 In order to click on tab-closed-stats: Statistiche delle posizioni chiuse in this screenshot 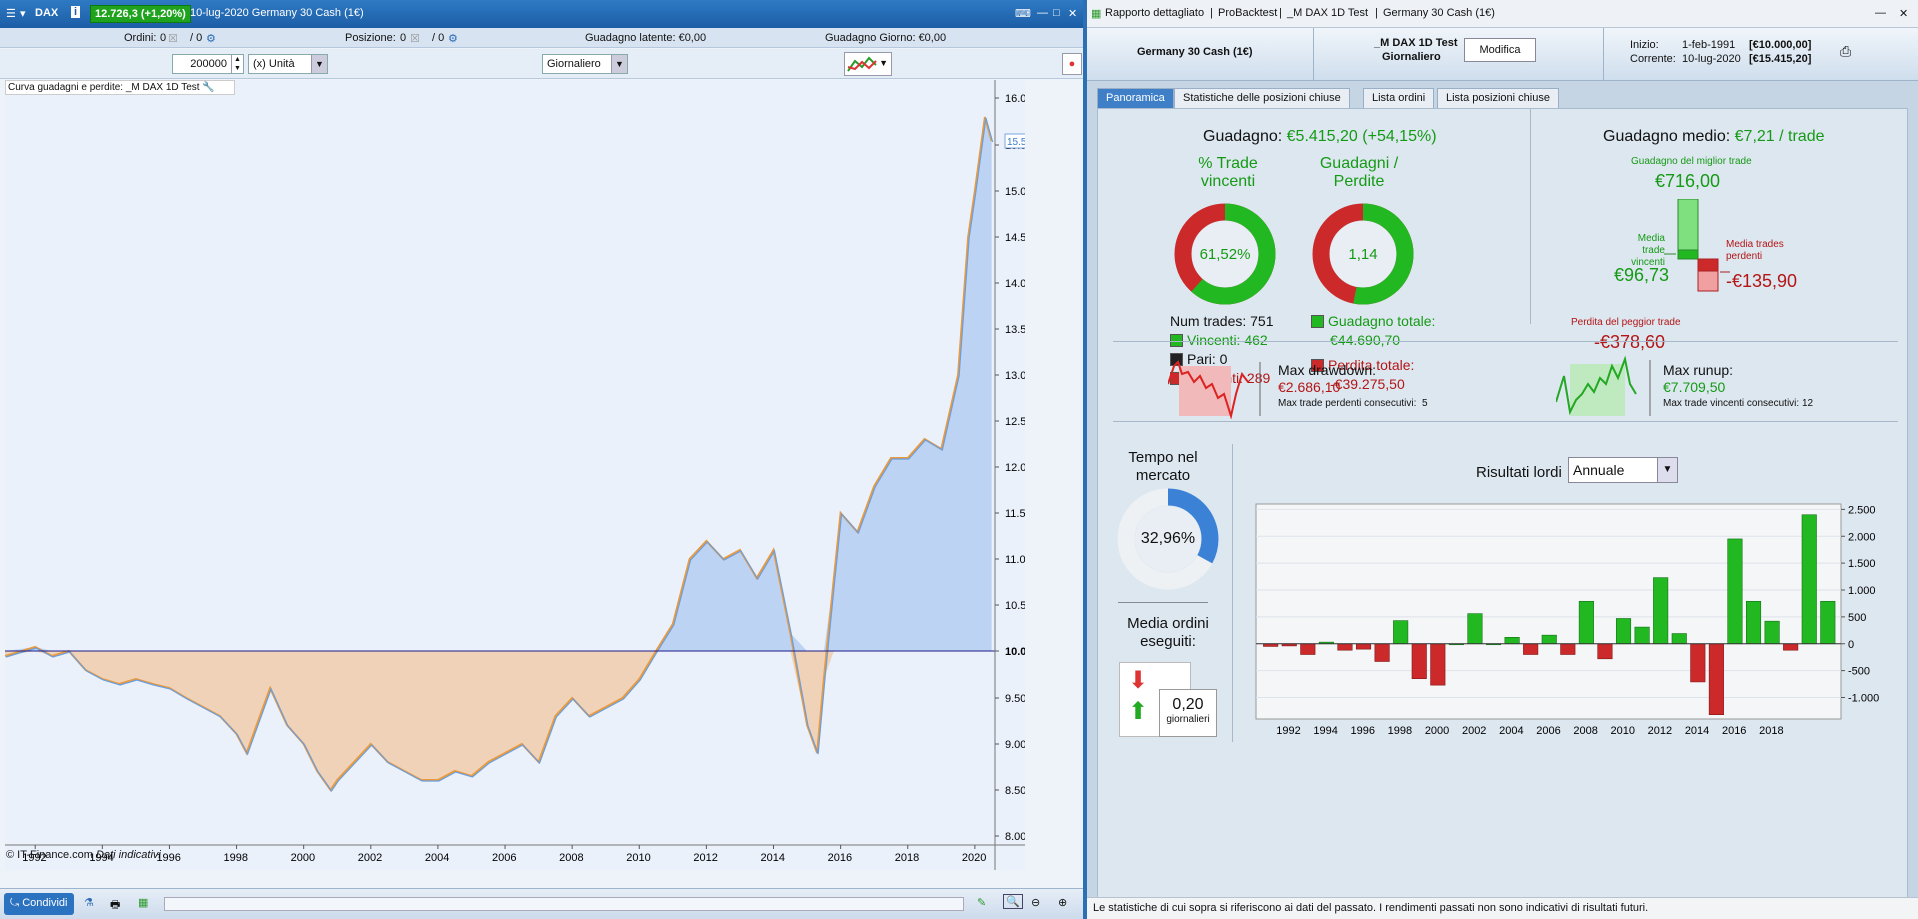, I will do `click(1262, 98)`.